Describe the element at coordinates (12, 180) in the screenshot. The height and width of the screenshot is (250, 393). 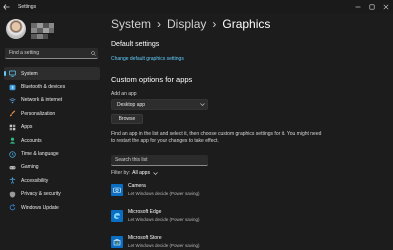
I see `accessibility-icon` at that location.